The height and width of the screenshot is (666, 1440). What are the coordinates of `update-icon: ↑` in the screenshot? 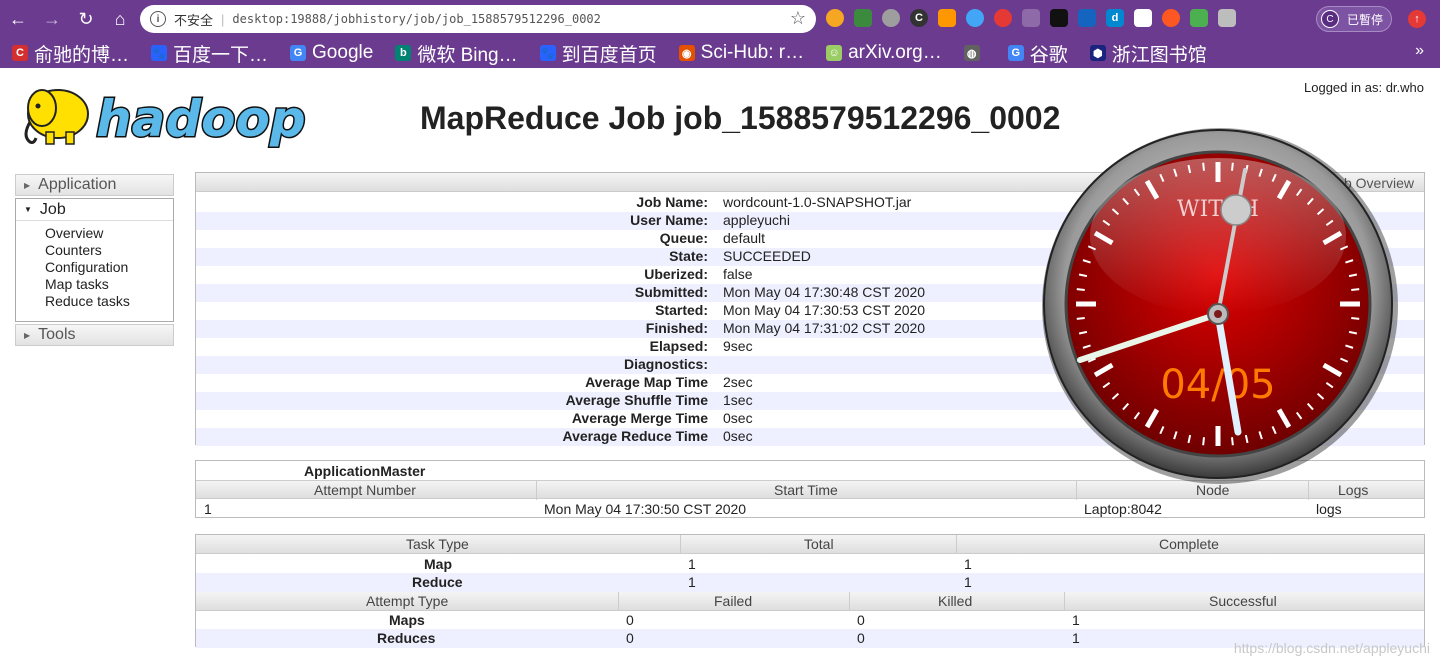 It's located at (1417, 19).